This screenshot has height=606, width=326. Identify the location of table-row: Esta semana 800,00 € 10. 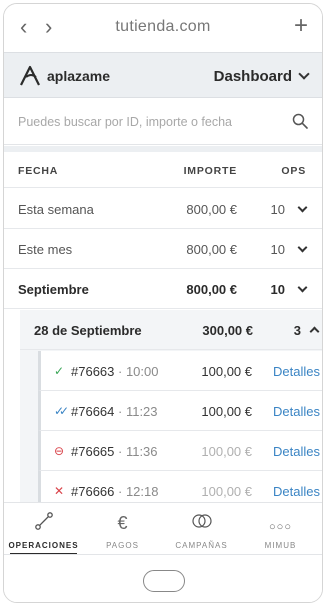
(163, 209).